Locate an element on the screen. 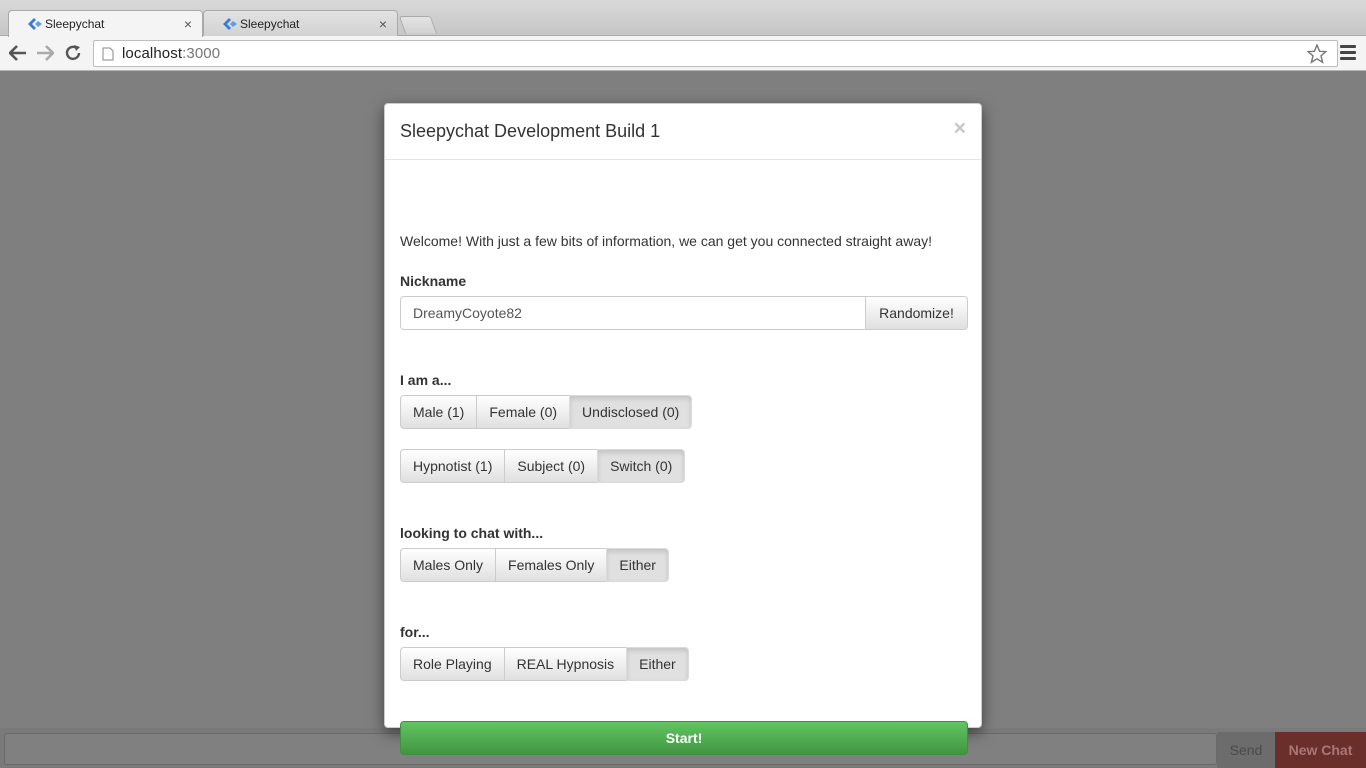 The image size is (1366, 768). chatwith-button-group: Males Only Females Only Either is located at coordinates (534, 565).